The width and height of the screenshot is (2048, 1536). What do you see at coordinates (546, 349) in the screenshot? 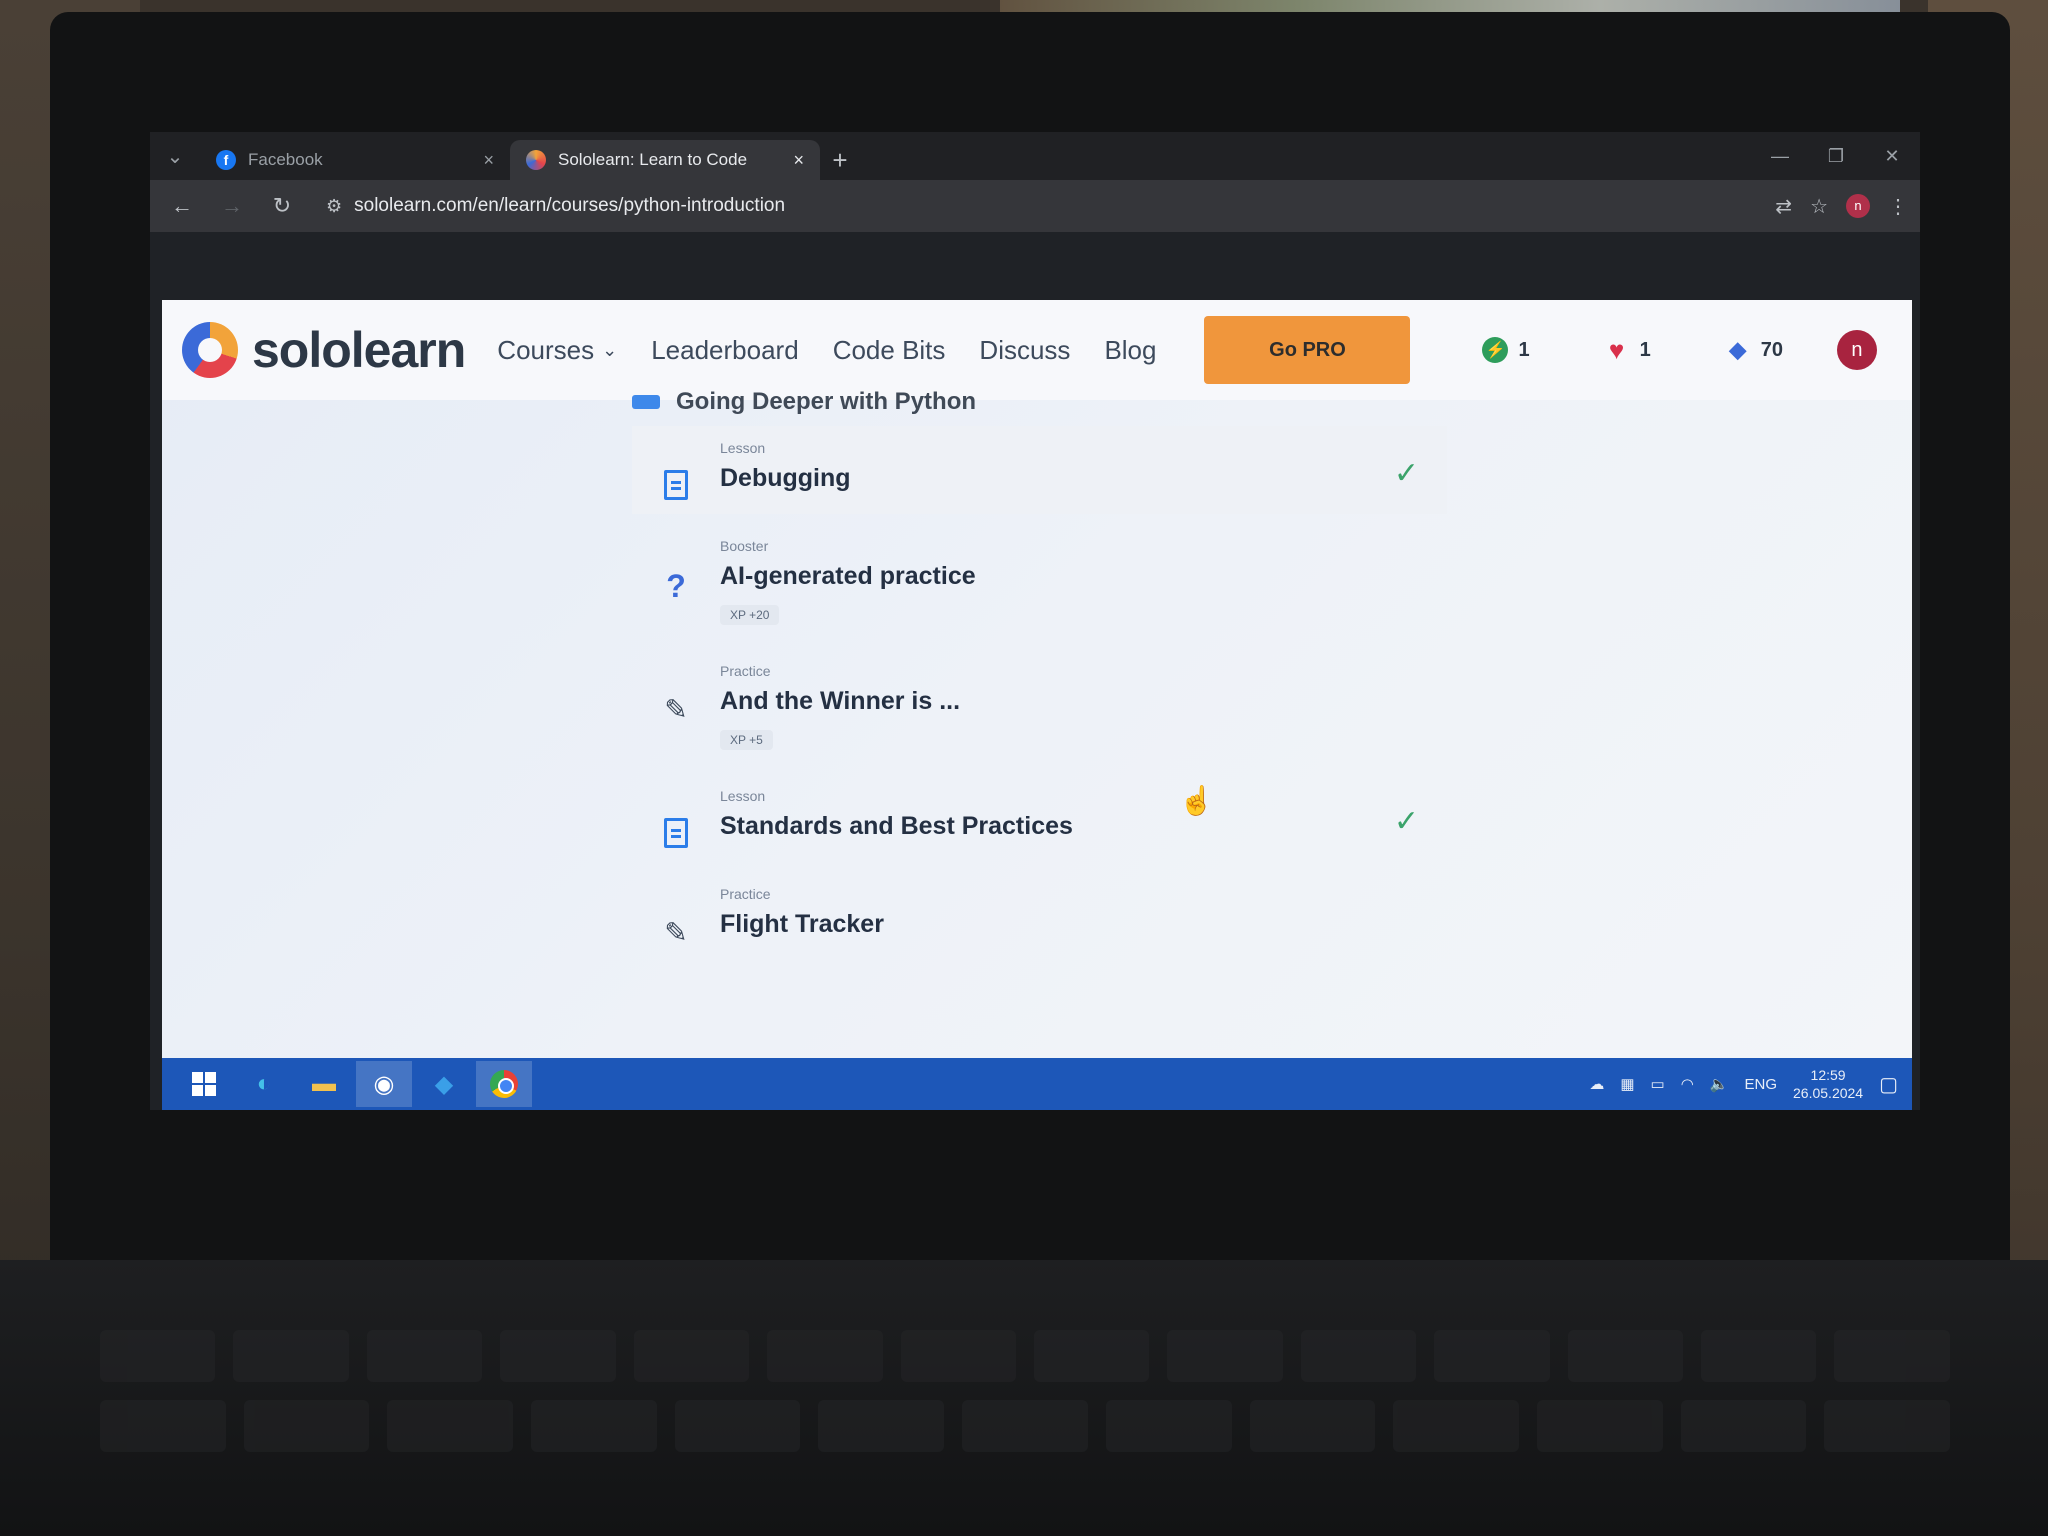
I see `menu-label: Courses` at bounding box center [546, 349].